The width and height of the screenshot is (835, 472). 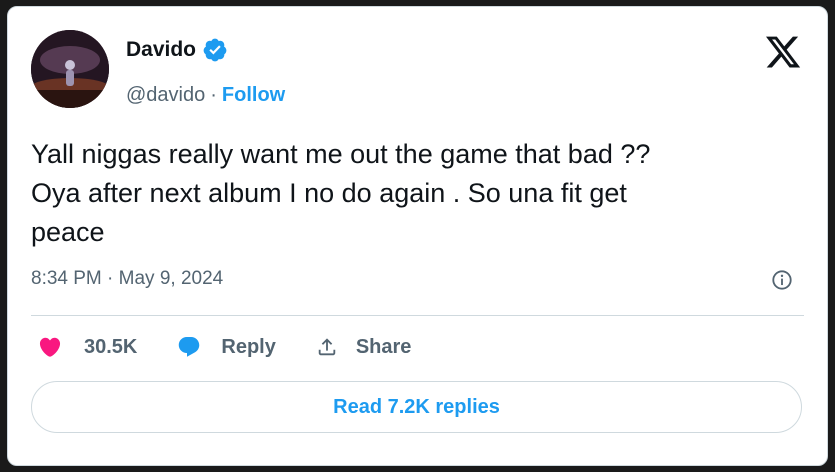 I want to click on reply-label: Reply, so click(x=248, y=346).